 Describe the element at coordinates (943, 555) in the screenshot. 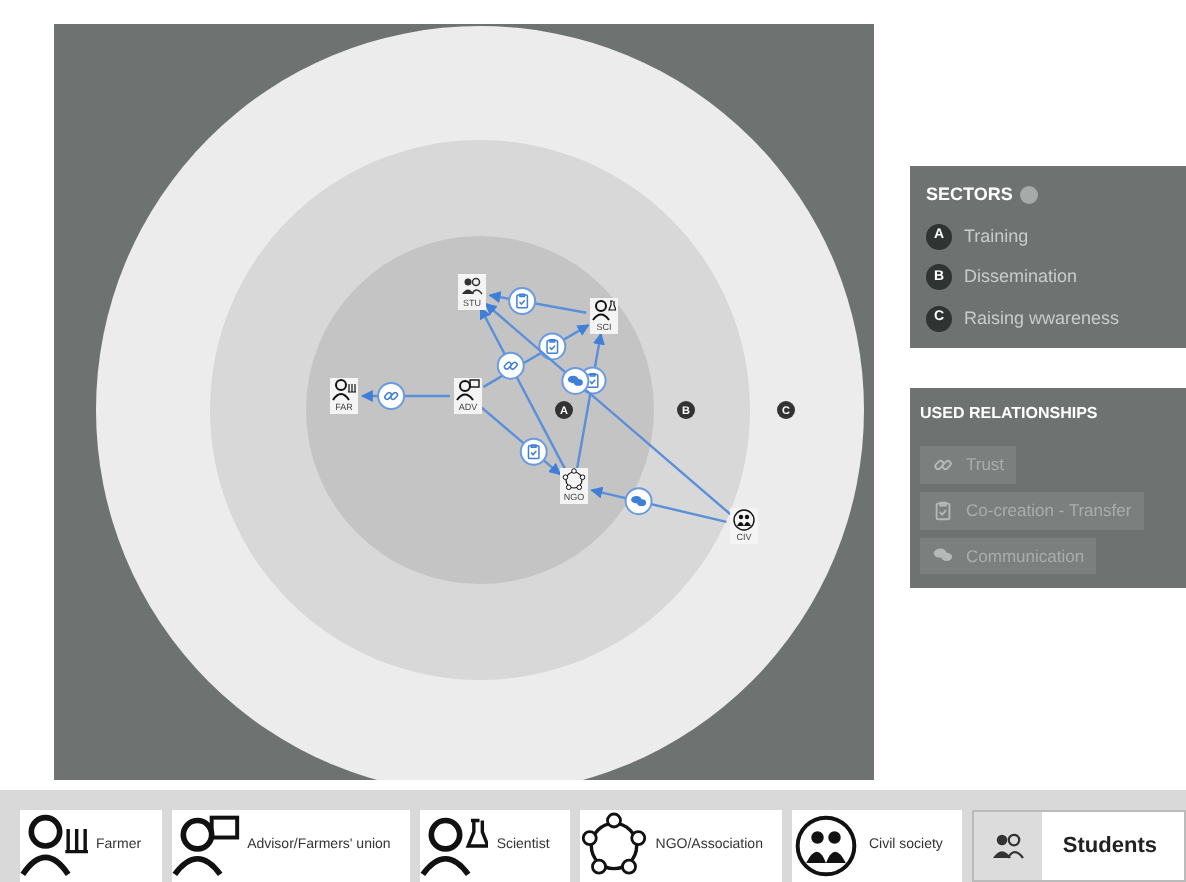

I see `communication-icon` at that location.